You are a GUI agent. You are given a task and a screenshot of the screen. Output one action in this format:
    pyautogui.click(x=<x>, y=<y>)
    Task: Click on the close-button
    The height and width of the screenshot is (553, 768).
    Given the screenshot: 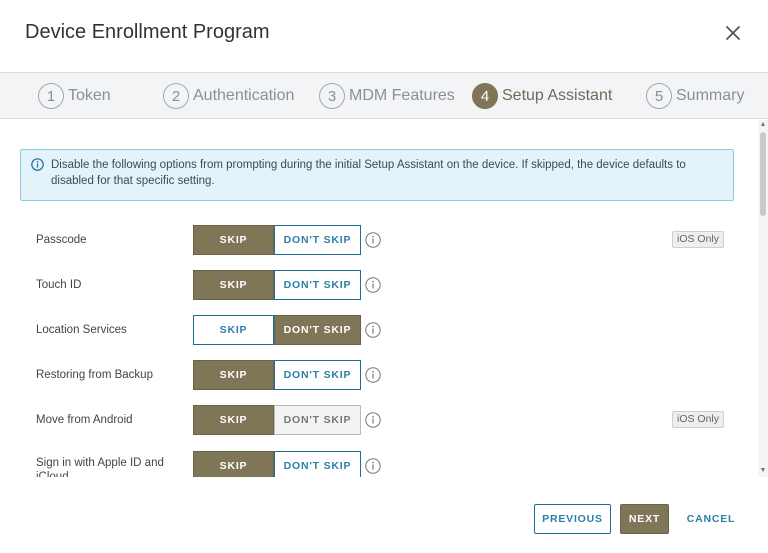 What is the action you would take?
    pyautogui.click(x=733, y=33)
    